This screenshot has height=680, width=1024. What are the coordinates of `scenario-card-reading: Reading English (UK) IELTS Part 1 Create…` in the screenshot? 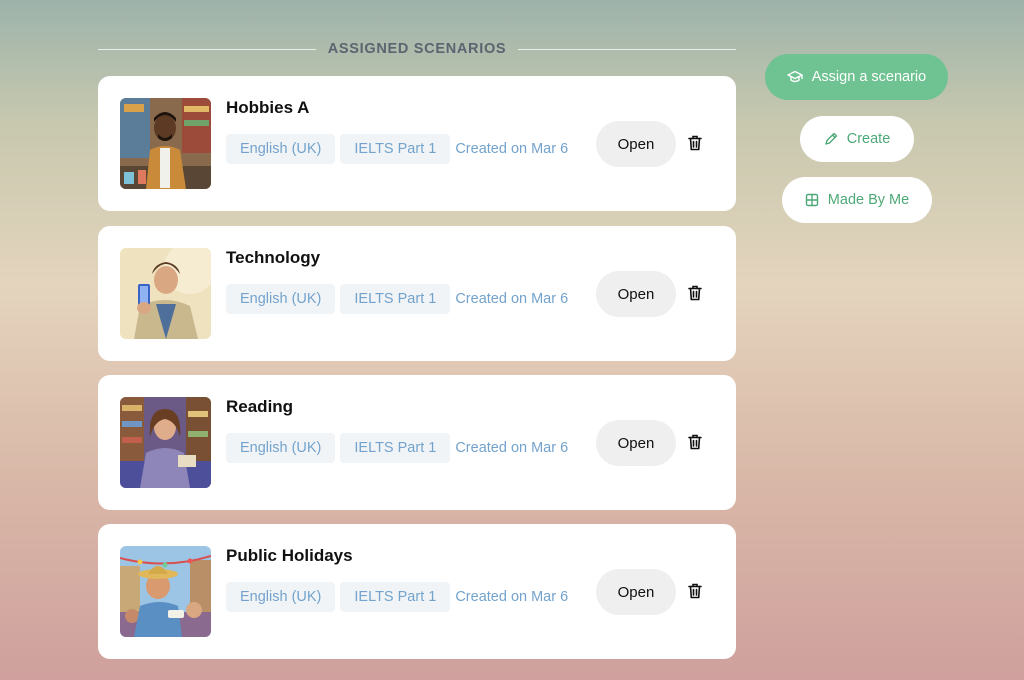 It's located at (417, 442).